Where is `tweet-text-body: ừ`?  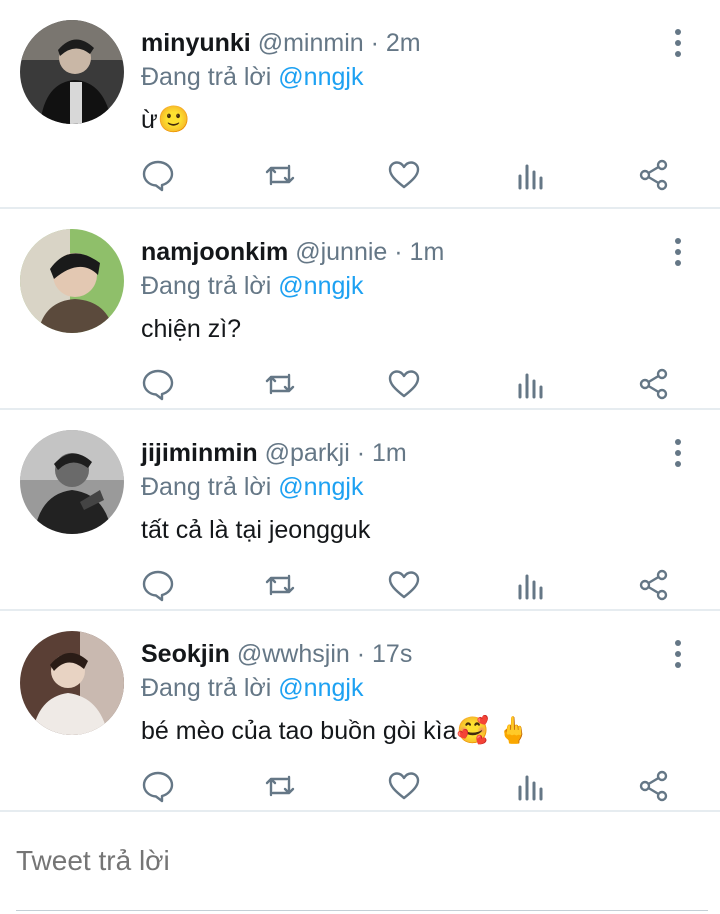
tweet-text-body: ừ is located at coordinates (149, 120).